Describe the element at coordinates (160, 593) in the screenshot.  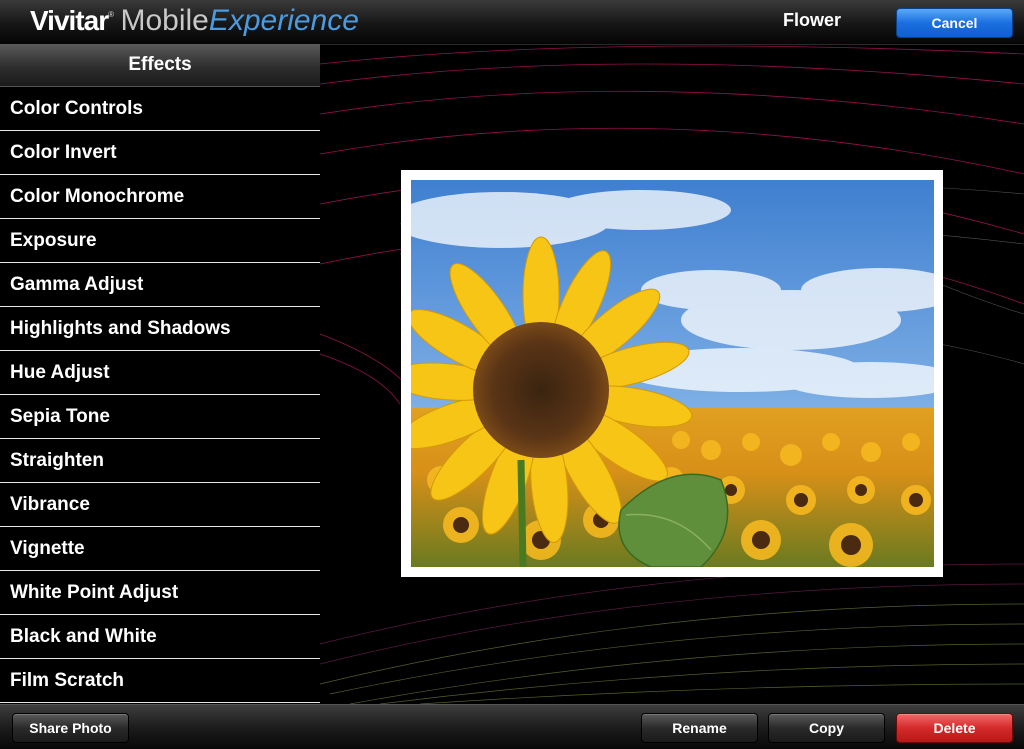
I see `effect-item-white-point-adjust: White Point Adjust` at that location.